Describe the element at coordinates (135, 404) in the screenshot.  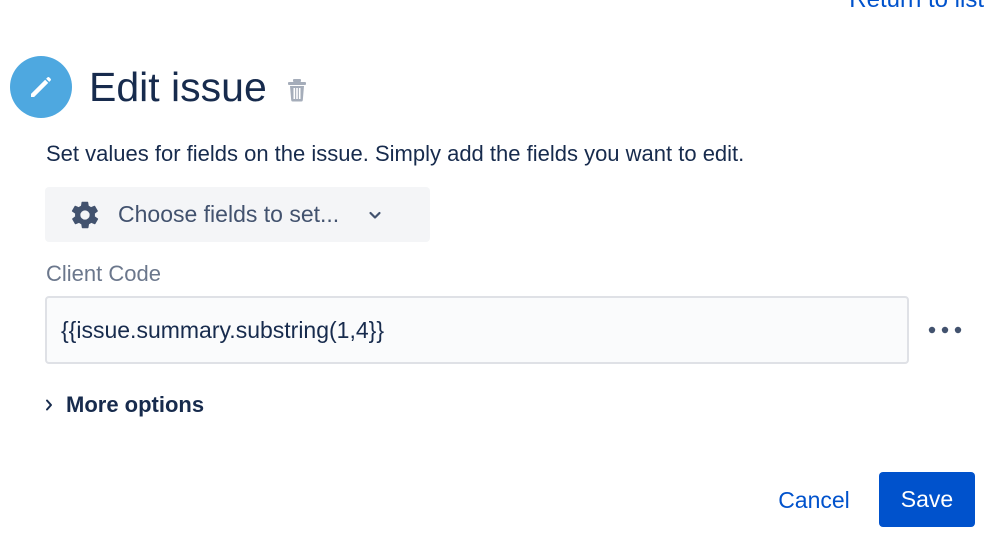
I see `more-options-label: More options` at that location.